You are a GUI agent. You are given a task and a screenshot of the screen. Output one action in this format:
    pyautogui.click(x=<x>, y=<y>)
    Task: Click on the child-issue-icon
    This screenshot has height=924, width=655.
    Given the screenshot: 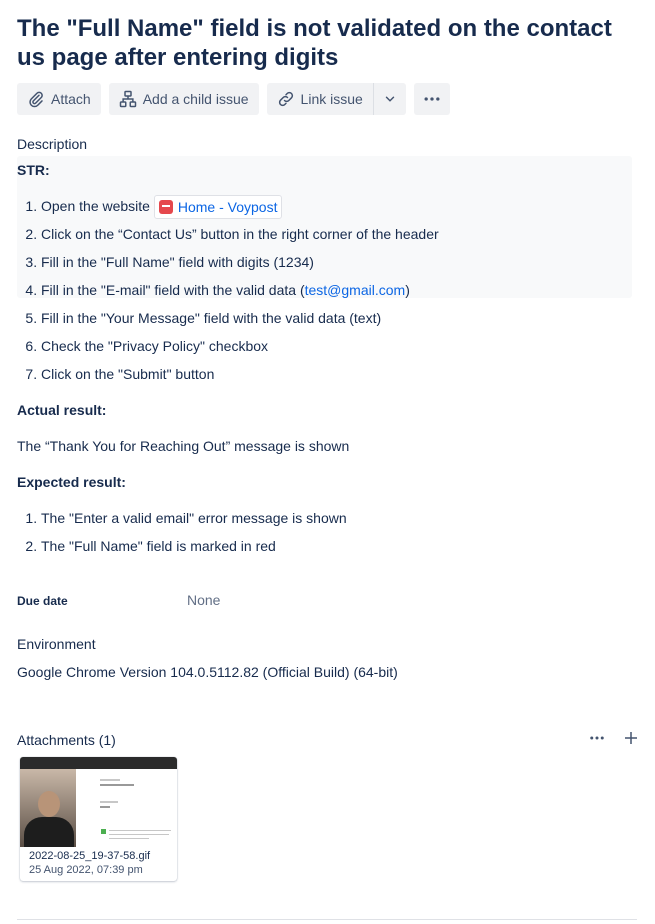 What is the action you would take?
    pyautogui.click(x=127, y=99)
    